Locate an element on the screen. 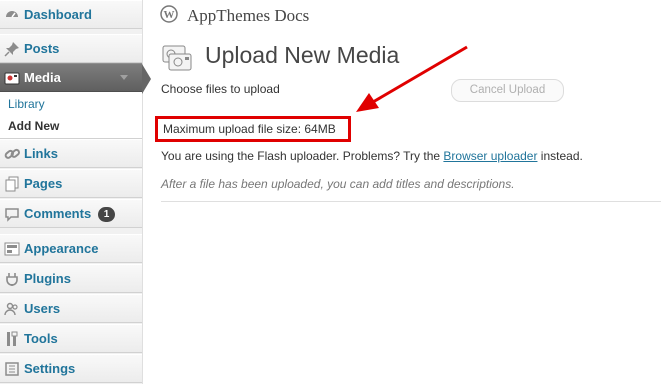  submenu-item-library: Library is located at coordinates (26, 104).